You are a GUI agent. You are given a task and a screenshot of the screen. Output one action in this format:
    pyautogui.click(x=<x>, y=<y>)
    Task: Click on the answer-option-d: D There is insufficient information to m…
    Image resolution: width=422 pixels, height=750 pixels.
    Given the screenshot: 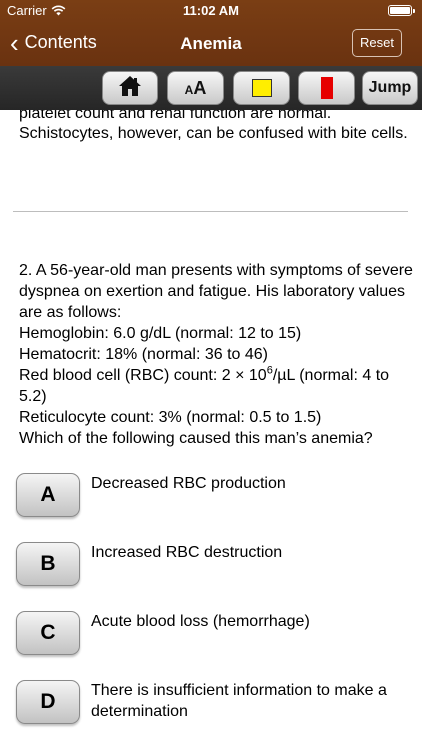 What is the action you would take?
    pyautogui.click(x=216, y=704)
    